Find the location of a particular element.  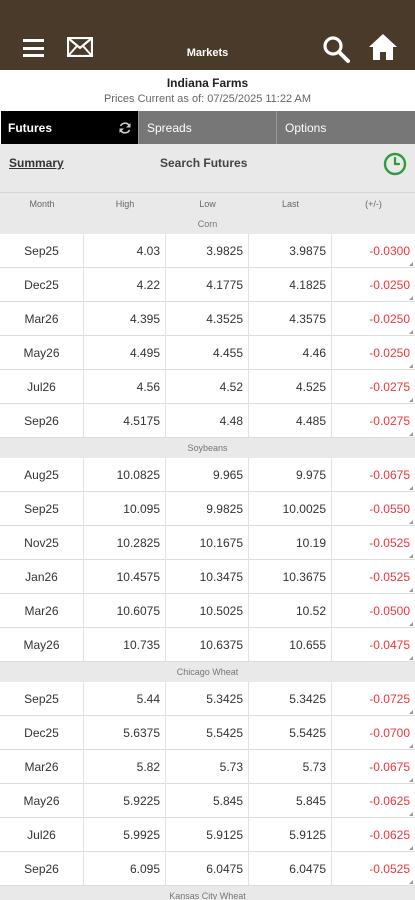

table-row: Dec25 4.22 4.1775 4.1825 -0.0250 is located at coordinates (207, 285).